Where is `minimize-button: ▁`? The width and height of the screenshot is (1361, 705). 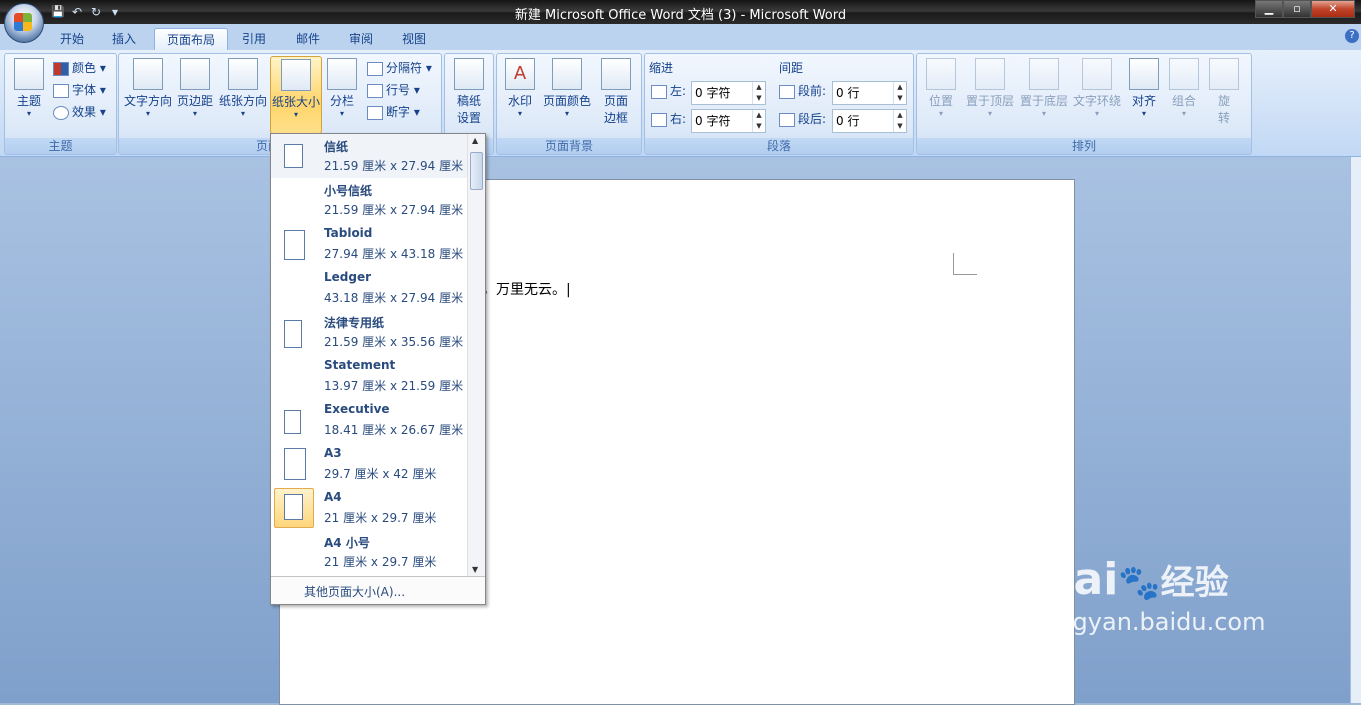
minimize-button: ▁ is located at coordinates (1269, 9).